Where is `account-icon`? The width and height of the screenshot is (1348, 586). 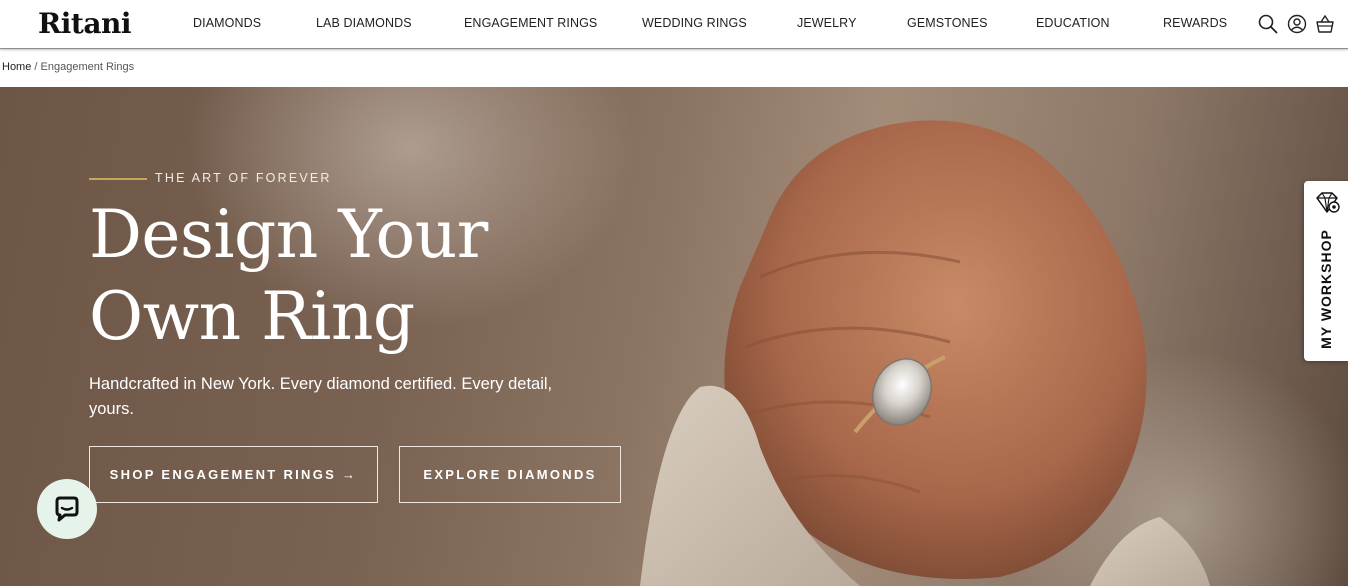 account-icon is located at coordinates (1297, 24).